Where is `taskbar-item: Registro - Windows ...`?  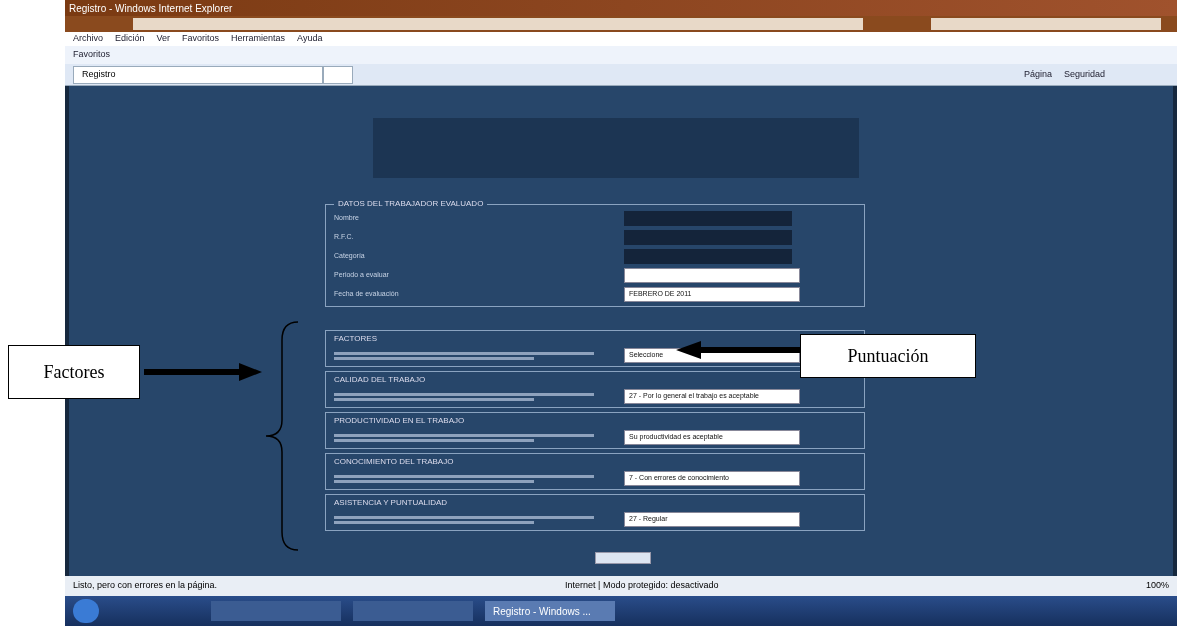 taskbar-item: Registro - Windows ... is located at coordinates (550, 611).